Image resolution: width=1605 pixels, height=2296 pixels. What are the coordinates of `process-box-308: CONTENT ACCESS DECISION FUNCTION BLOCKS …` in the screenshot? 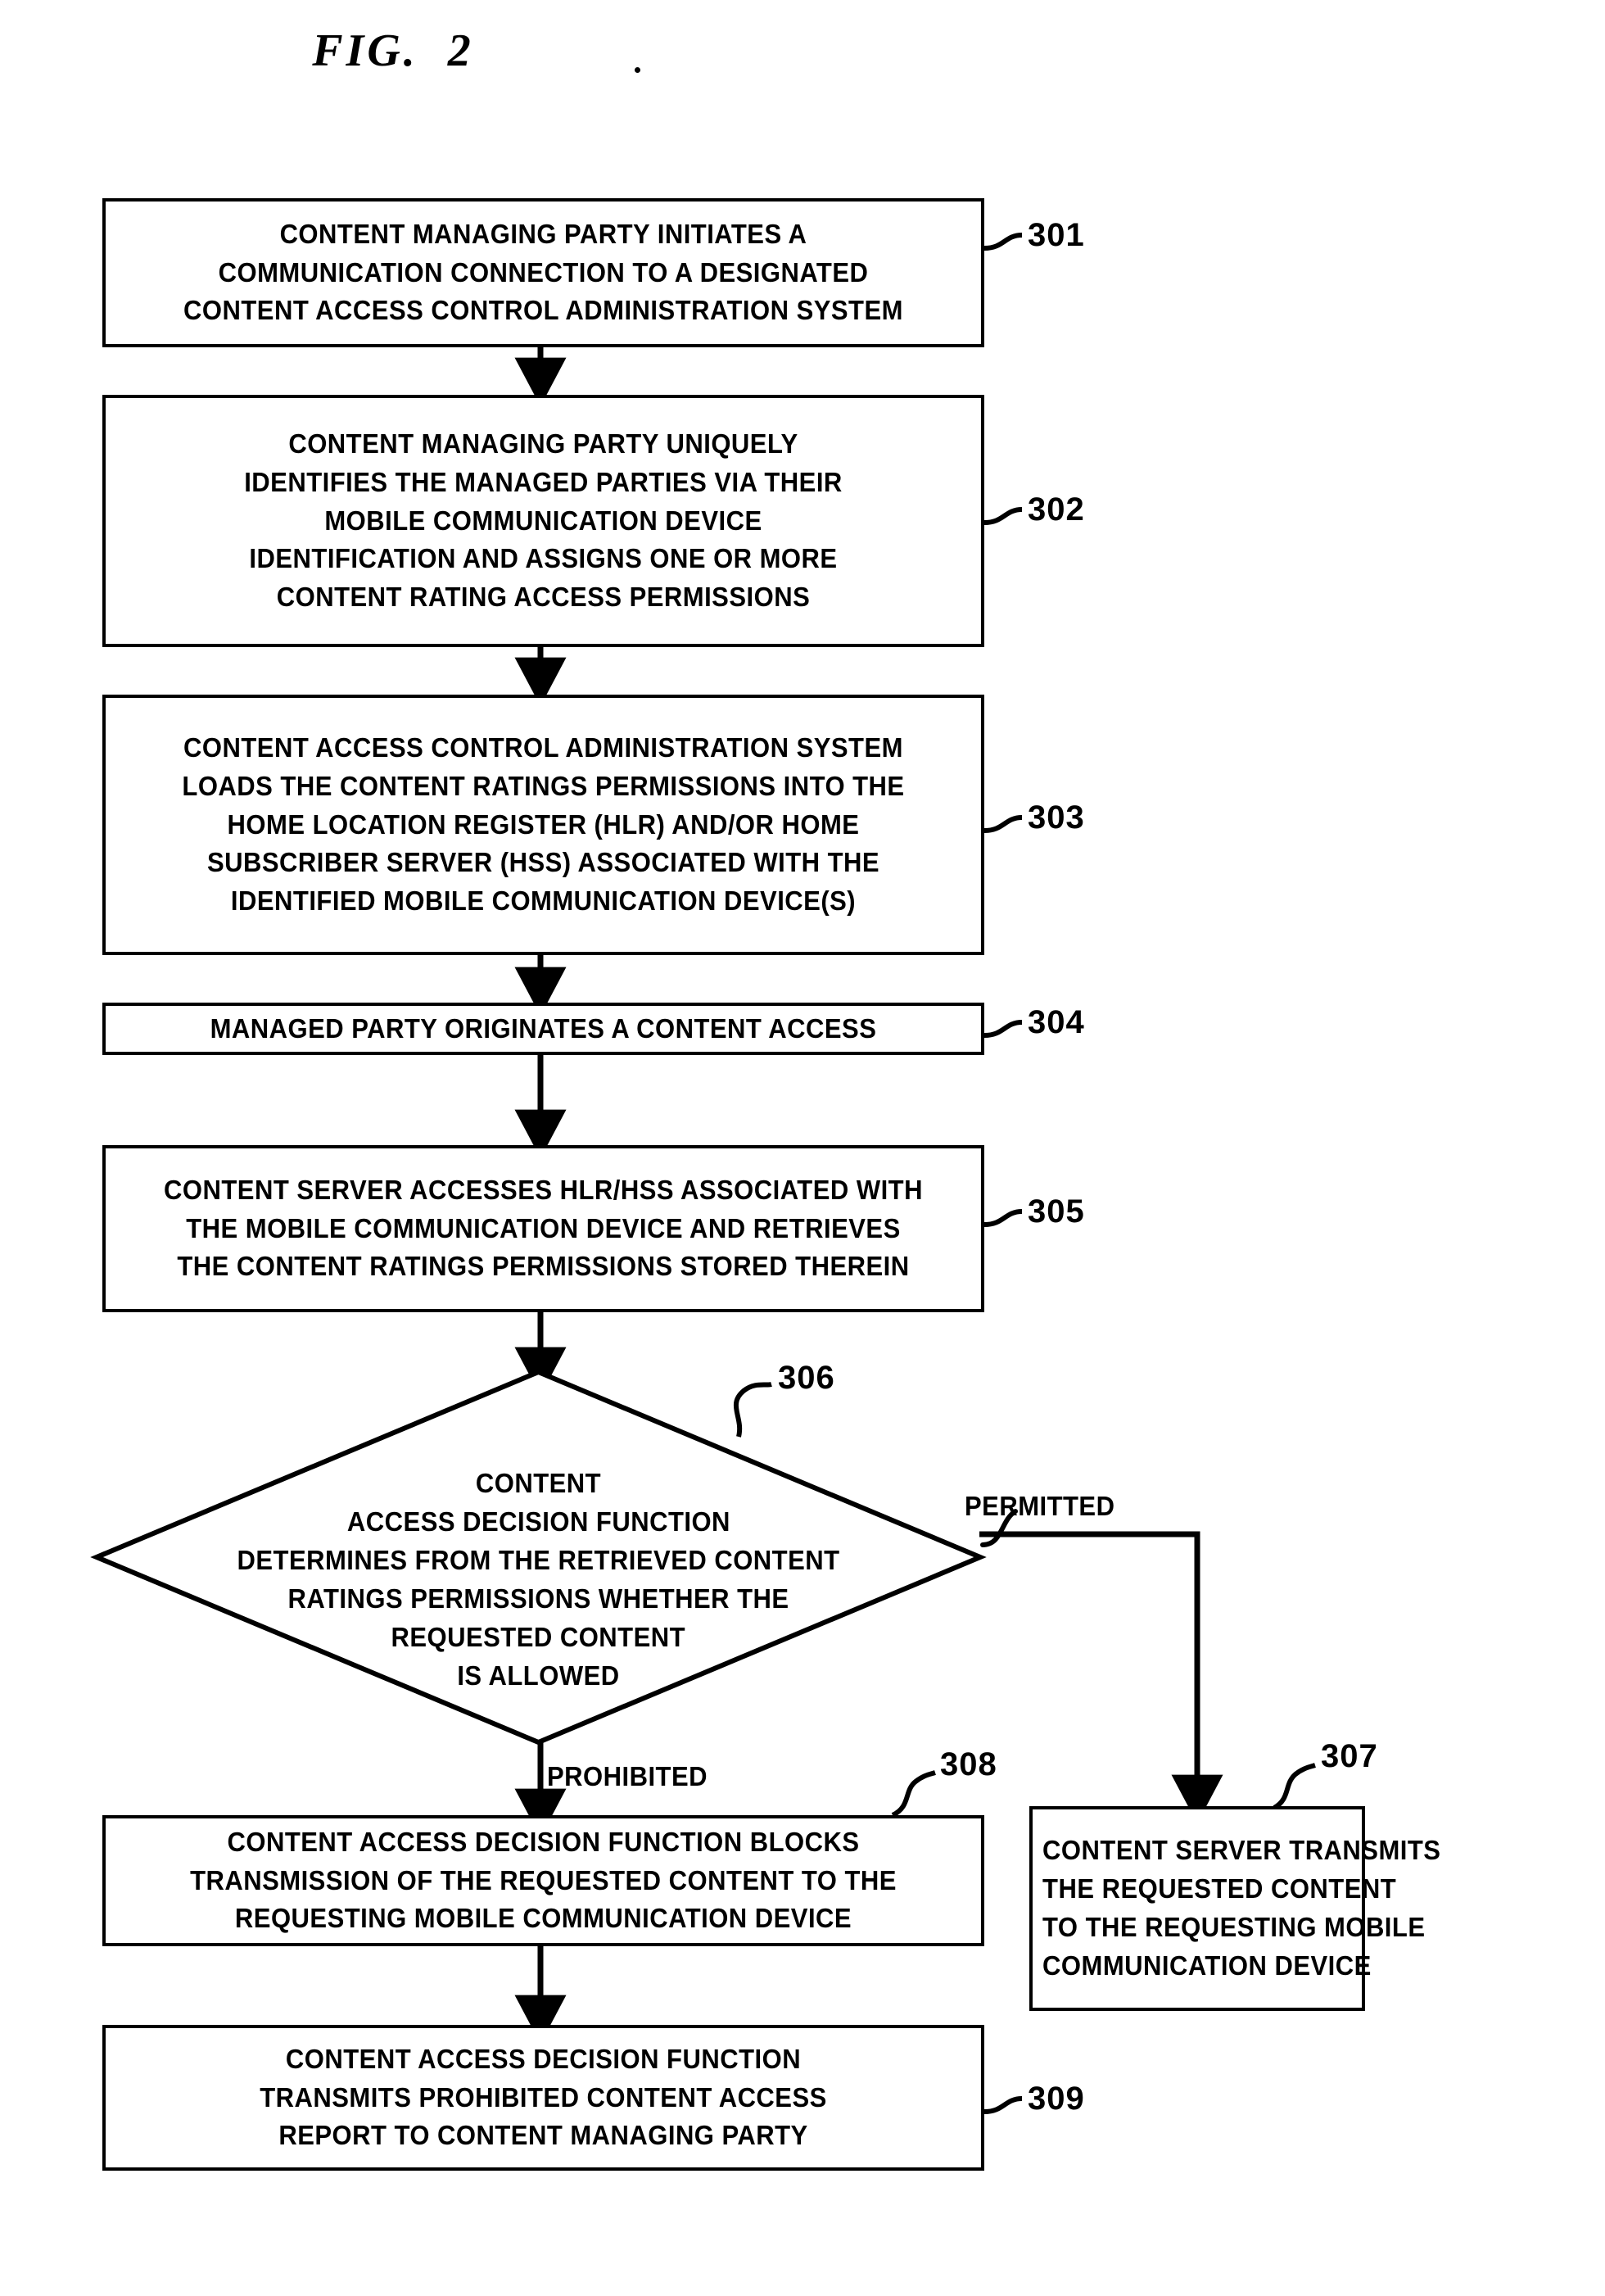 It's located at (543, 1880).